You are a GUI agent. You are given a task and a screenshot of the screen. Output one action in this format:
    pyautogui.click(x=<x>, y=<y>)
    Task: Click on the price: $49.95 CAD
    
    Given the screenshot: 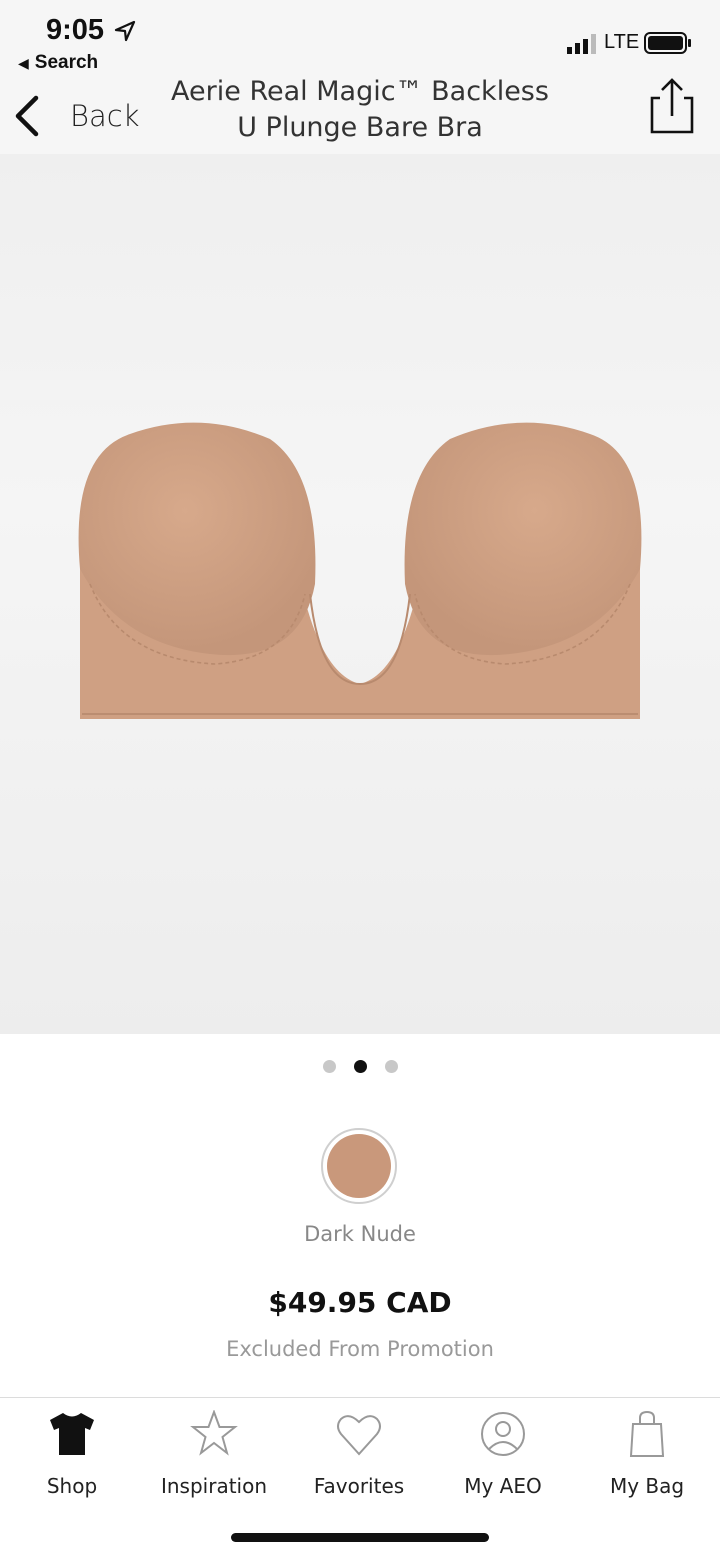 What is the action you would take?
    pyautogui.click(x=360, y=1302)
    